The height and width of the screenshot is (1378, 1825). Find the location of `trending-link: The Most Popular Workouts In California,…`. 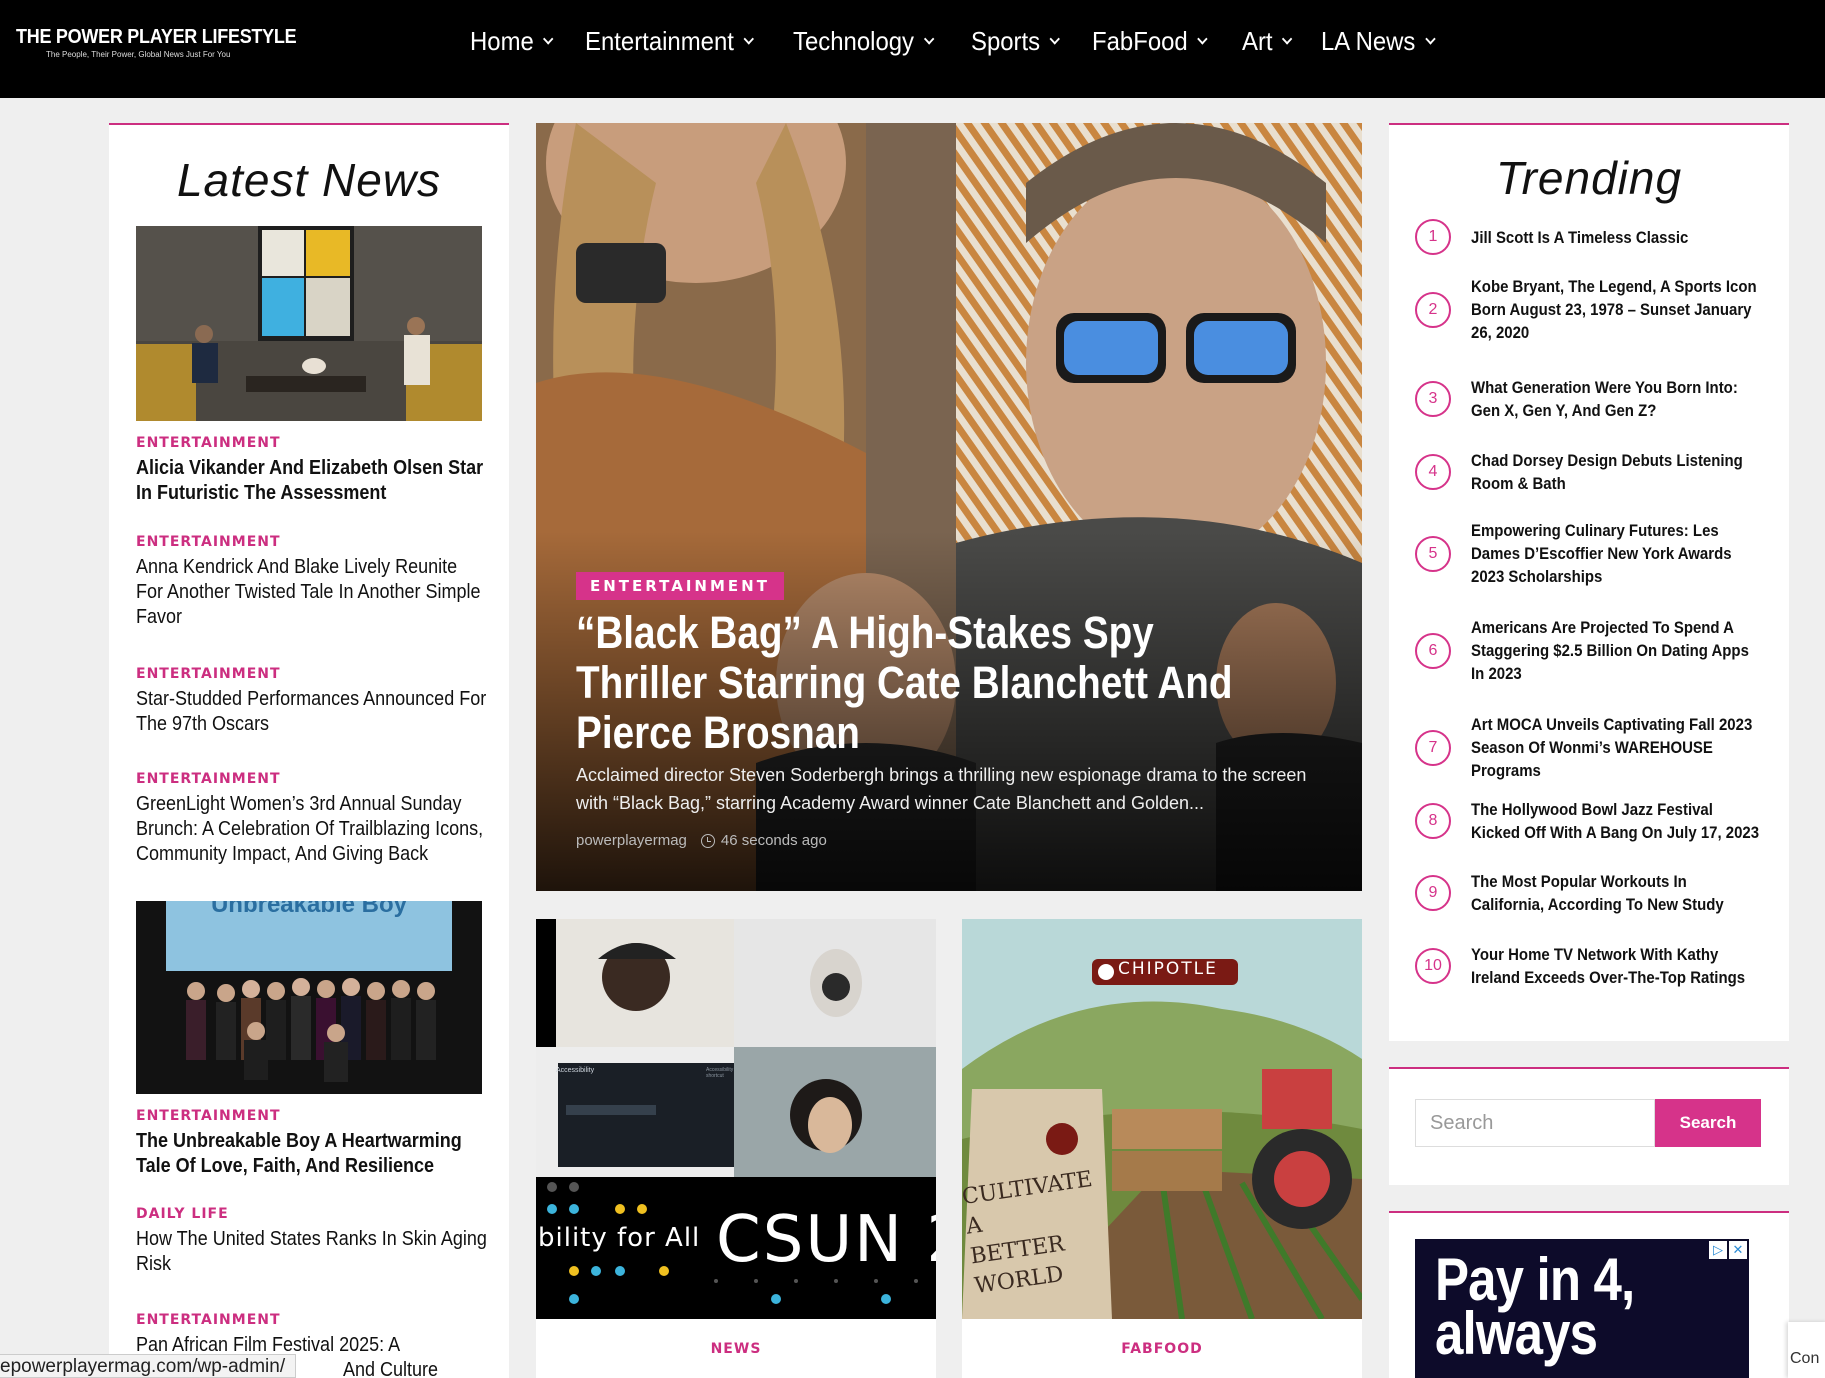

trending-link: The Most Popular Workouts In California,… is located at coordinates (1616, 893).